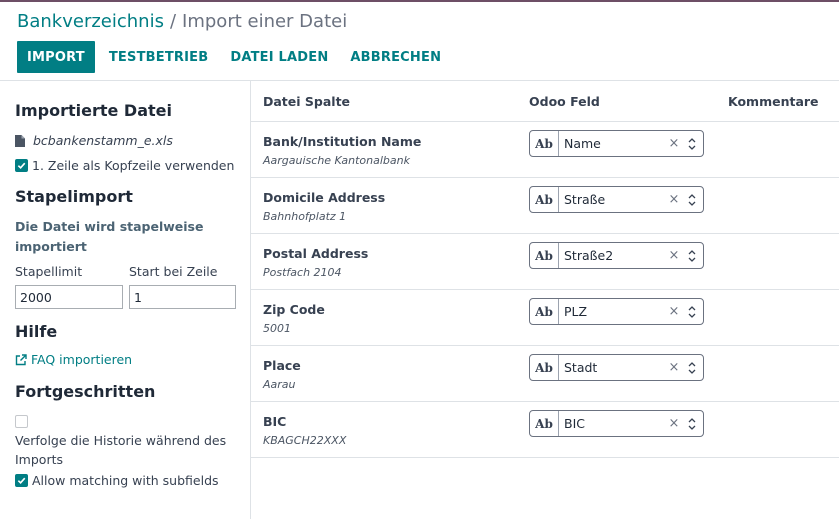 The image size is (839, 519). What do you see at coordinates (109, 236) in the screenshot?
I see `batch-info-text: Die Datei wird stapelweise importiert` at bounding box center [109, 236].